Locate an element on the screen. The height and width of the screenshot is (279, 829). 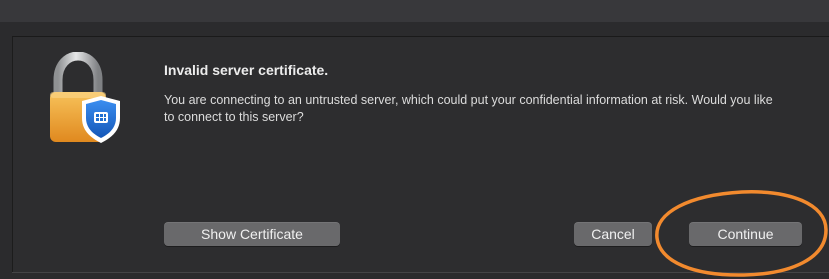
continue-button: Continue is located at coordinates (745, 234).